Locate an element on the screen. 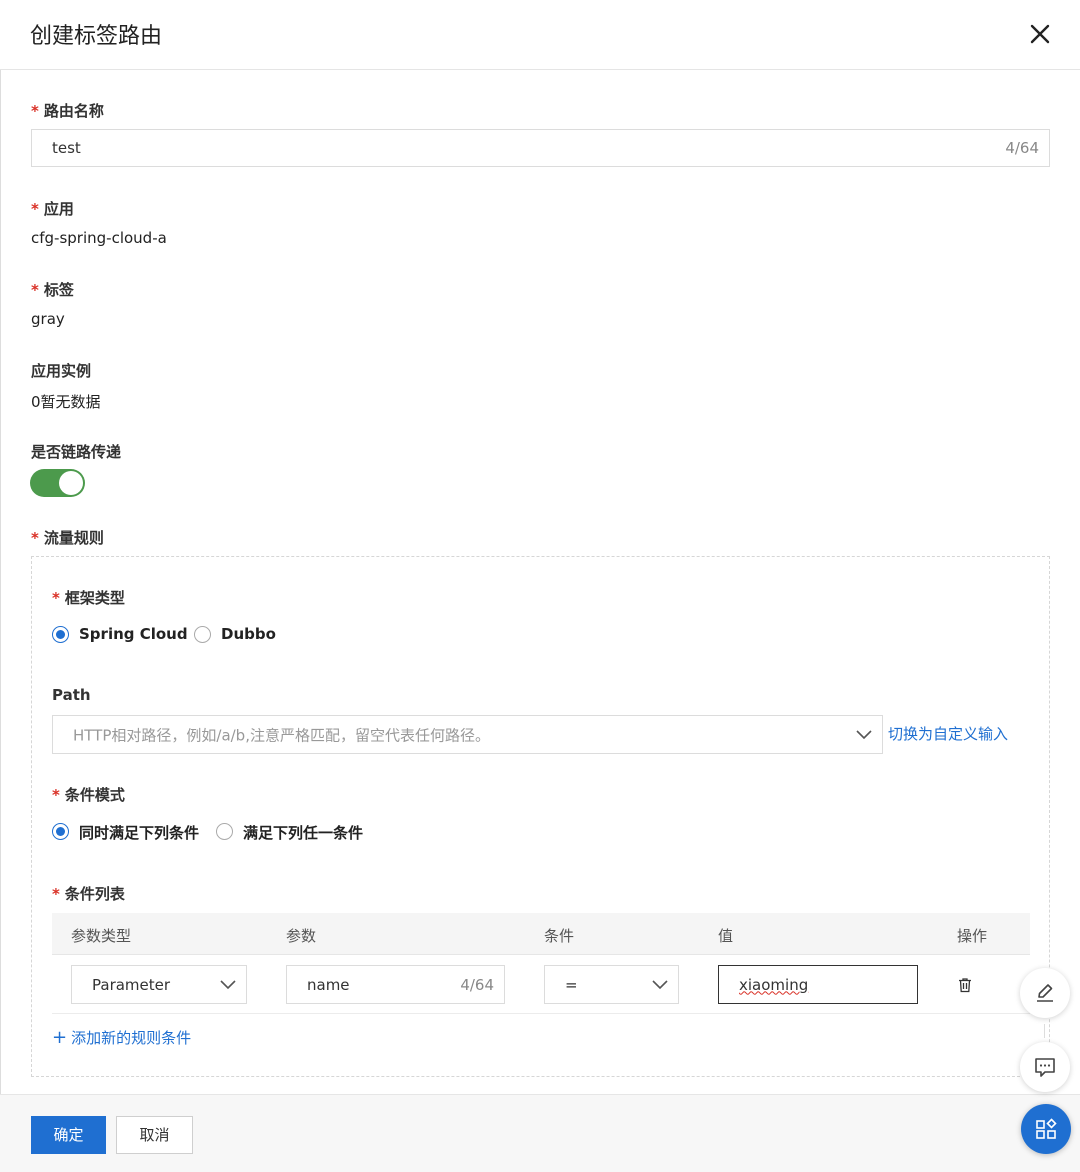  apps-grid-icon is located at coordinates (1046, 1128).